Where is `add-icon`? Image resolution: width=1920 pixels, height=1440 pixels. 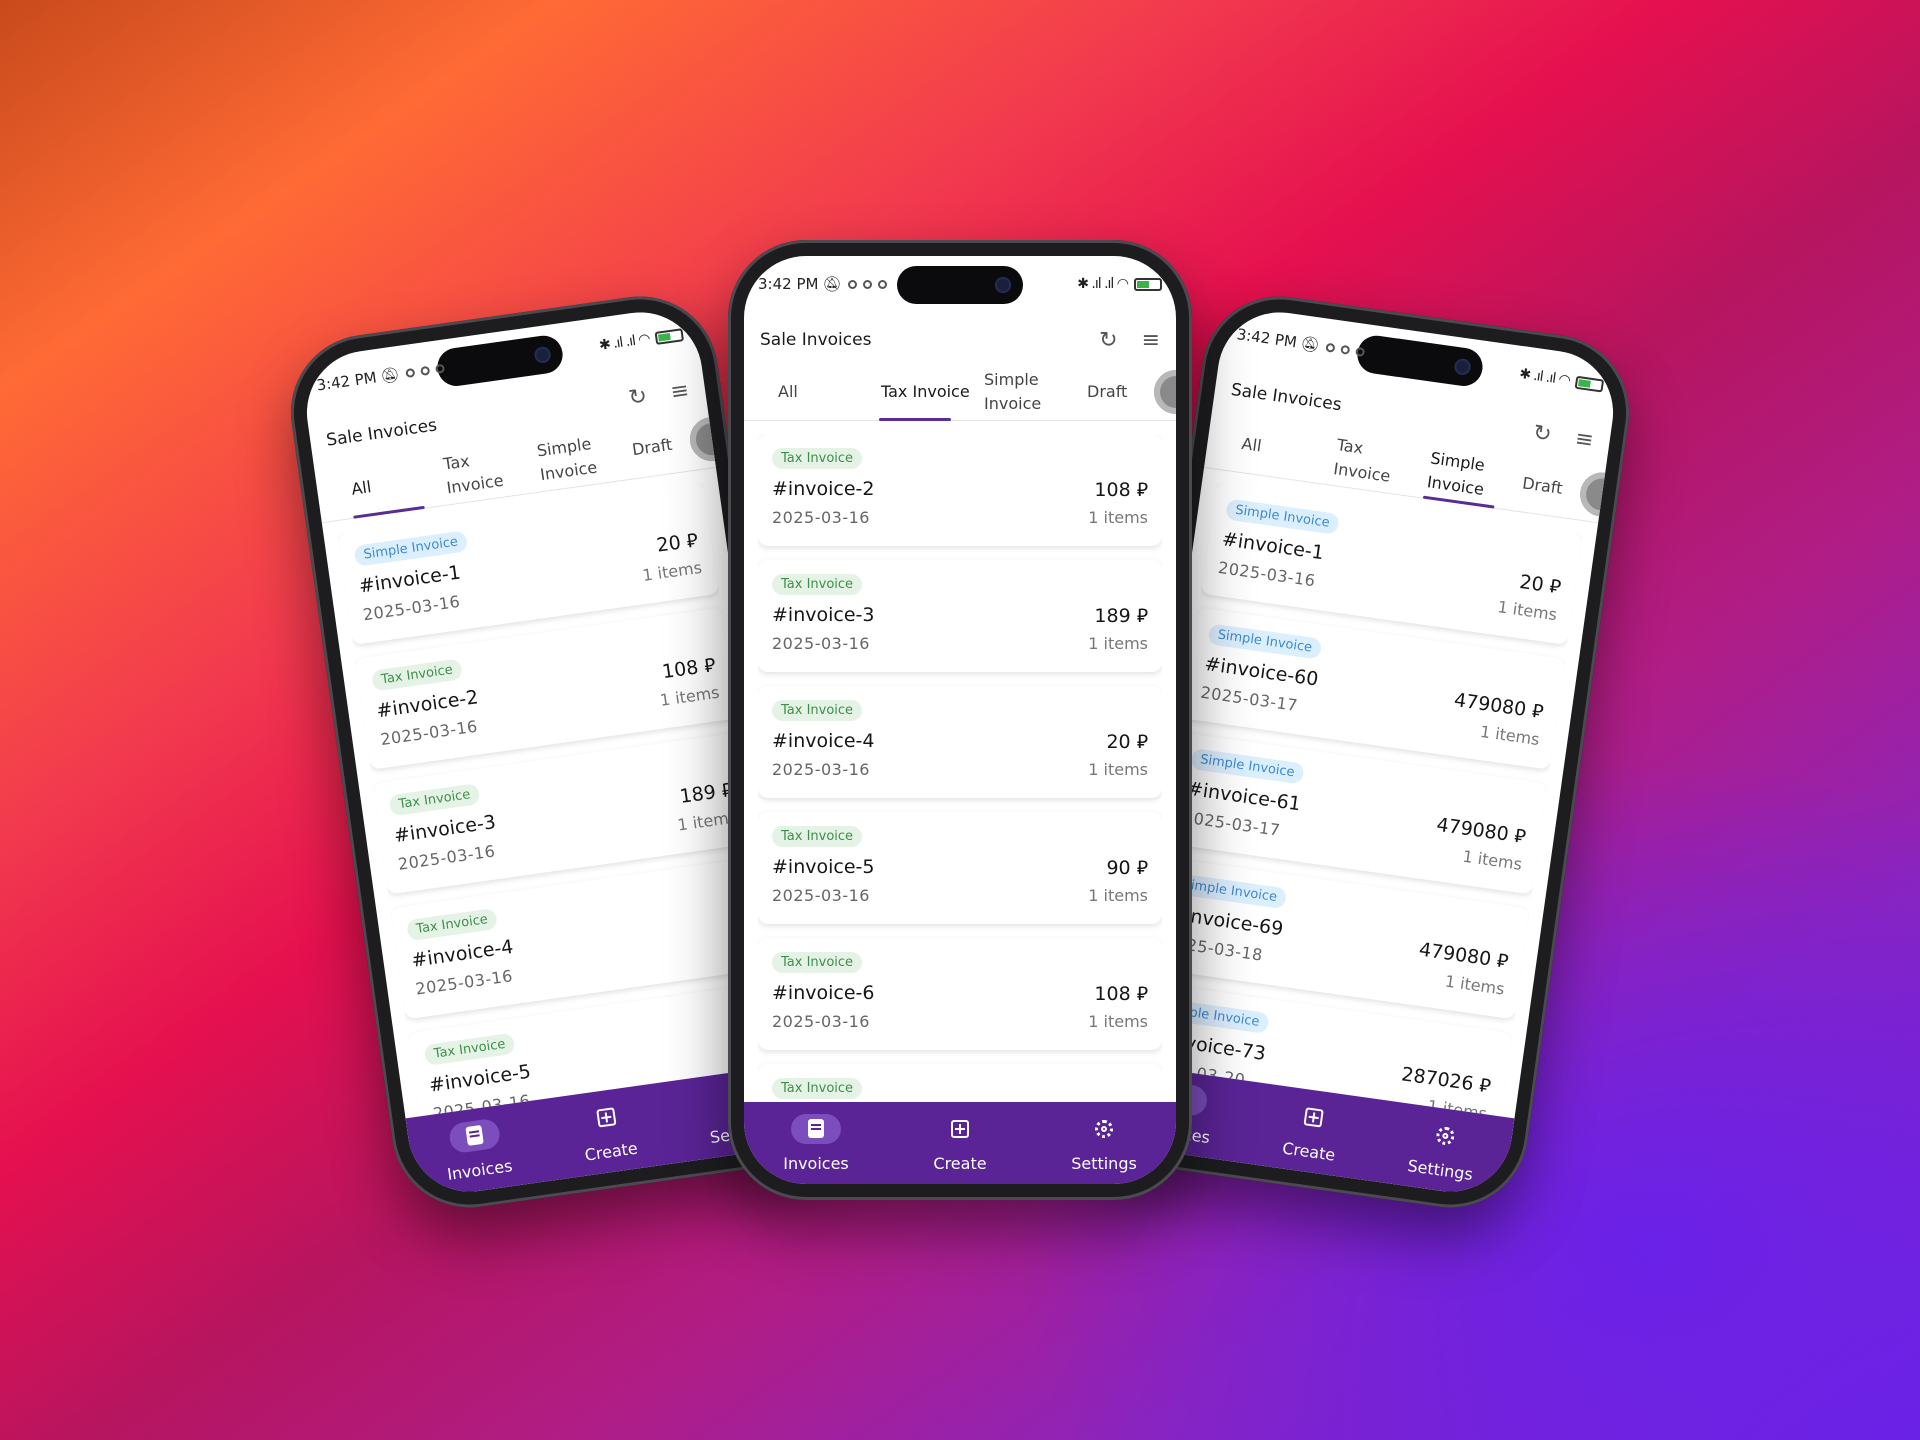
add-icon is located at coordinates (1314, 1117).